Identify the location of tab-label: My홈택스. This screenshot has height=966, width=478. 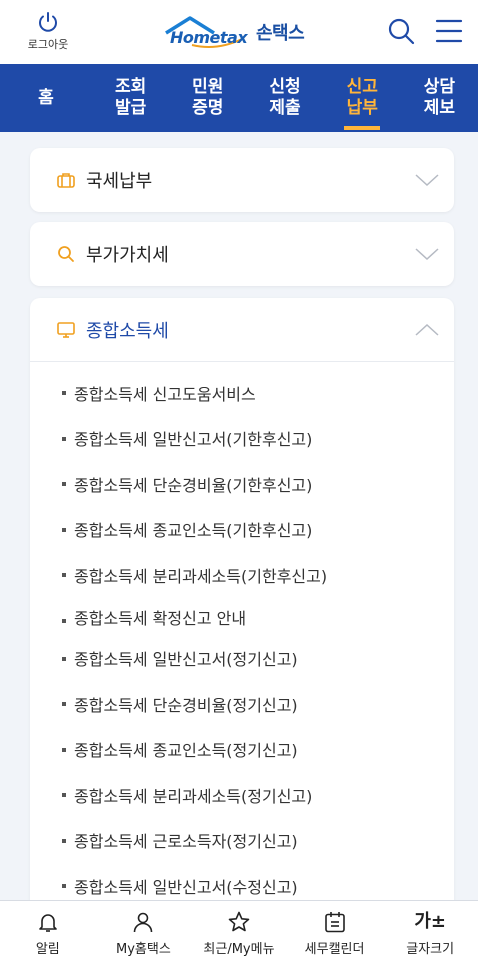
(143, 949).